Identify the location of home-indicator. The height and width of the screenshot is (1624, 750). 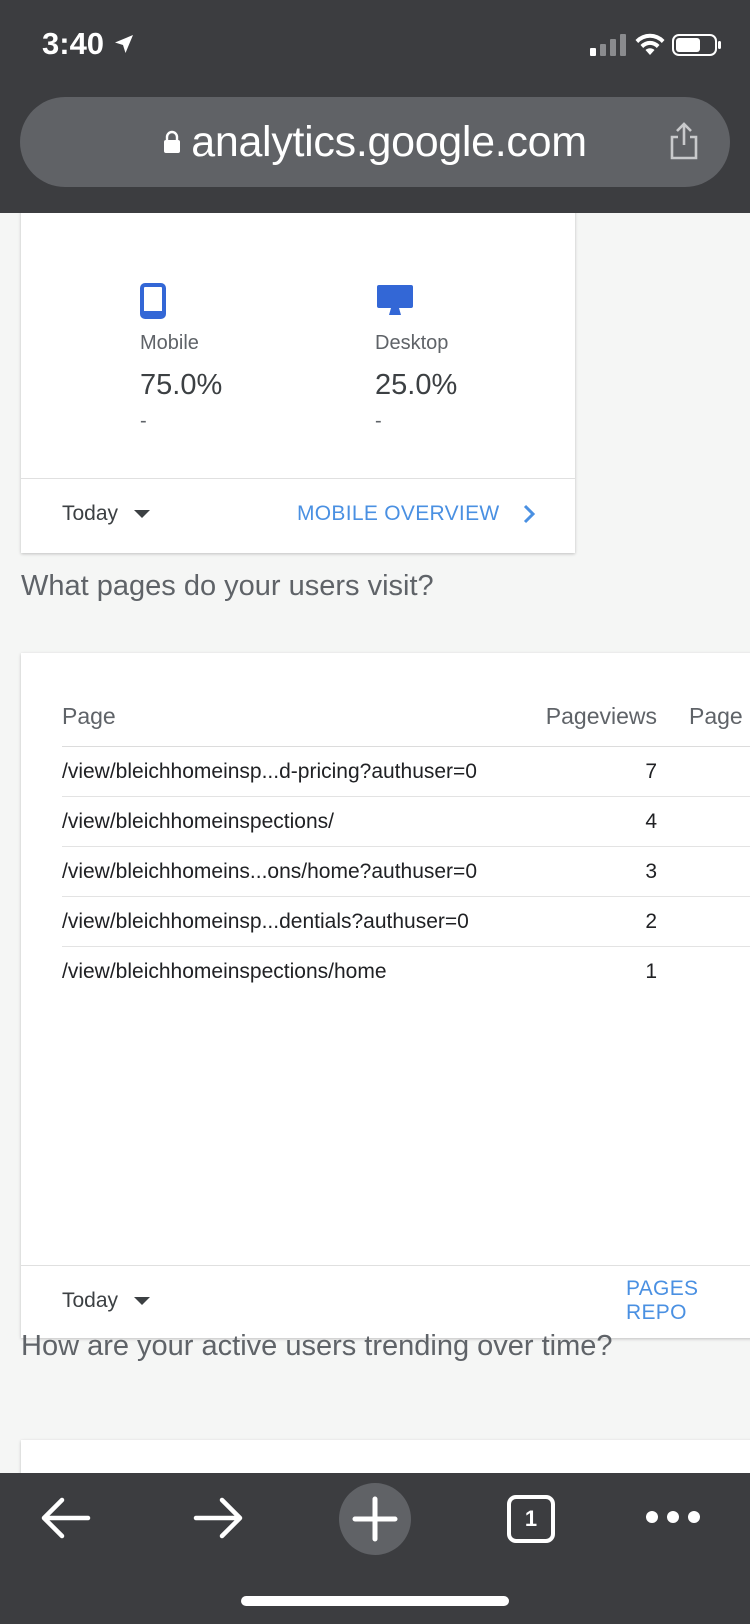
(375, 1601).